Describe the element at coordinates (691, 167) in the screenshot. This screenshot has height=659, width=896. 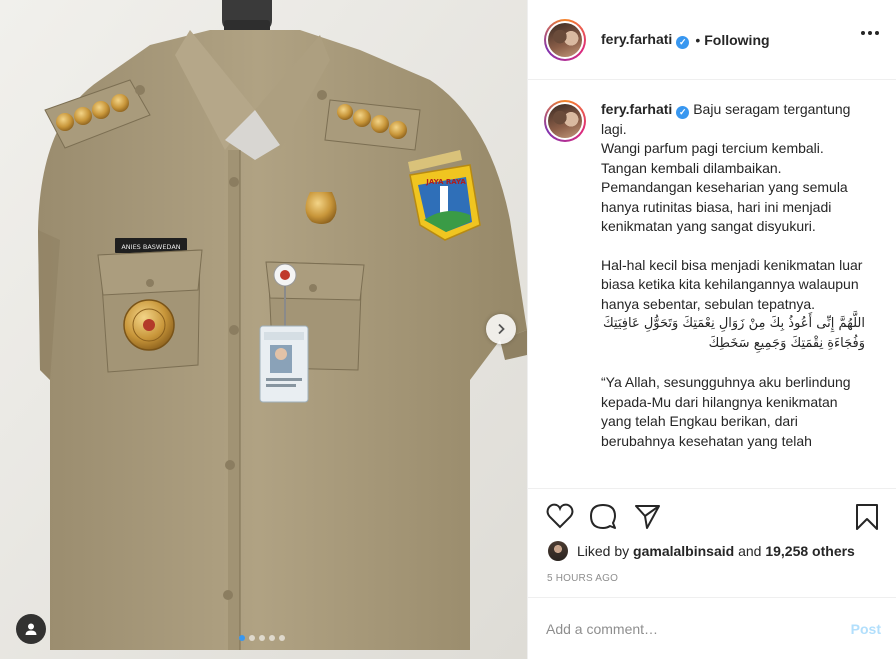
I see `caption-line: Tangan kembali dilambaikan.` at that location.